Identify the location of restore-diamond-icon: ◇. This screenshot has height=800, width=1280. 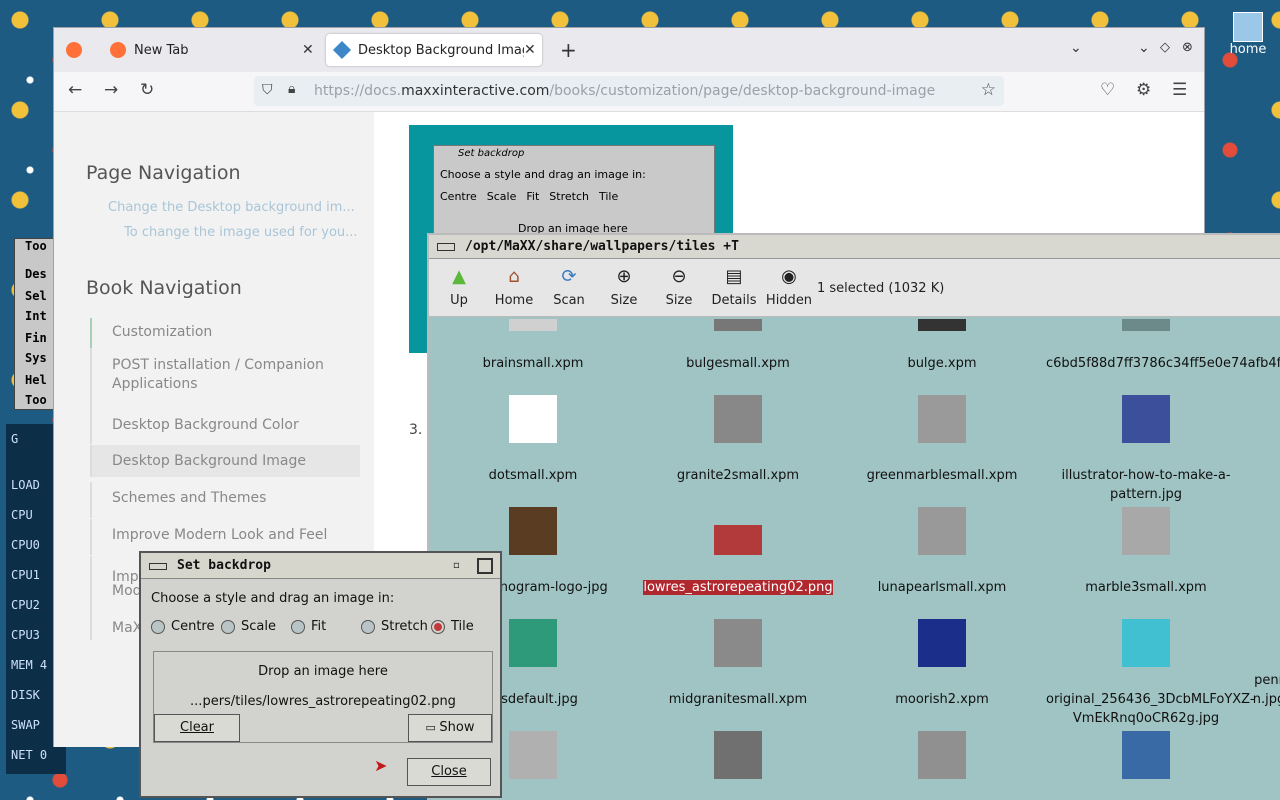
(1165, 47).